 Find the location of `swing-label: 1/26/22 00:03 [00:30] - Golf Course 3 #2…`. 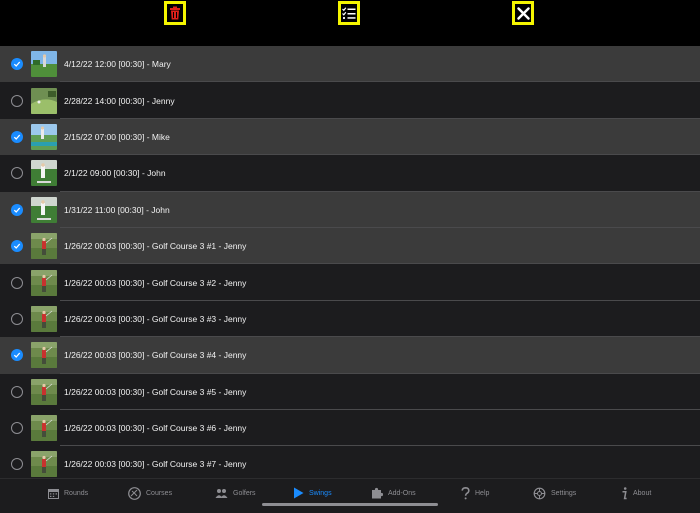

swing-label: 1/26/22 00:03 [00:30] - Golf Course 3 #2… is located at coordinates (155, 282).